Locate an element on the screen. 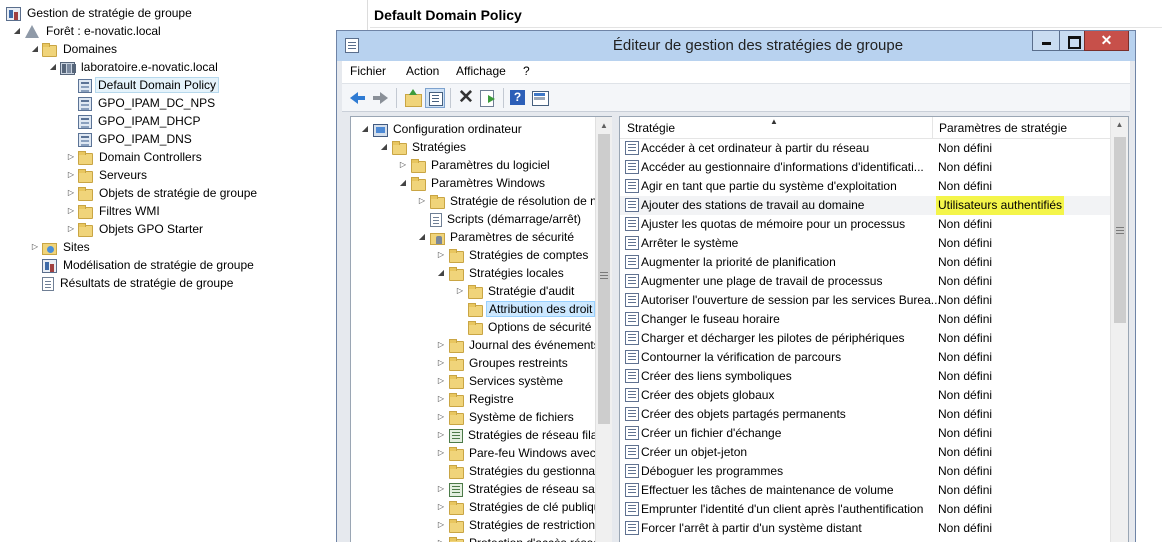 This screenshot has height=542, width=1162. policy-tree-item: ◢ Stratégies is located at coordinates (424, 147).